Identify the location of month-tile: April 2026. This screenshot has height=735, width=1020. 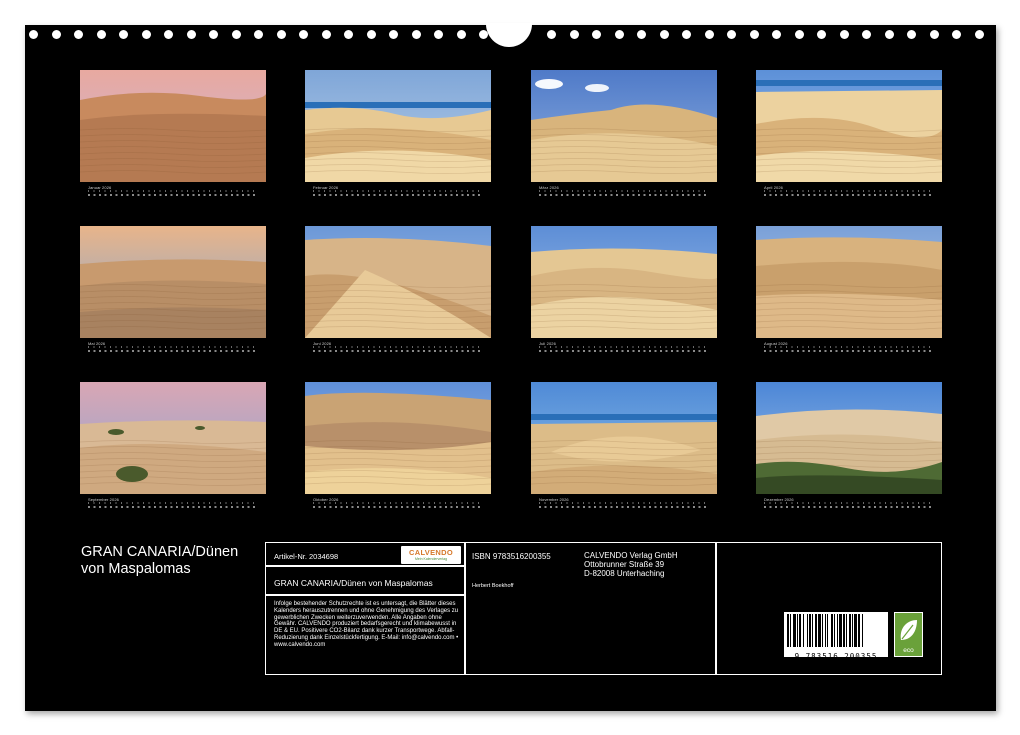
(849, 137).